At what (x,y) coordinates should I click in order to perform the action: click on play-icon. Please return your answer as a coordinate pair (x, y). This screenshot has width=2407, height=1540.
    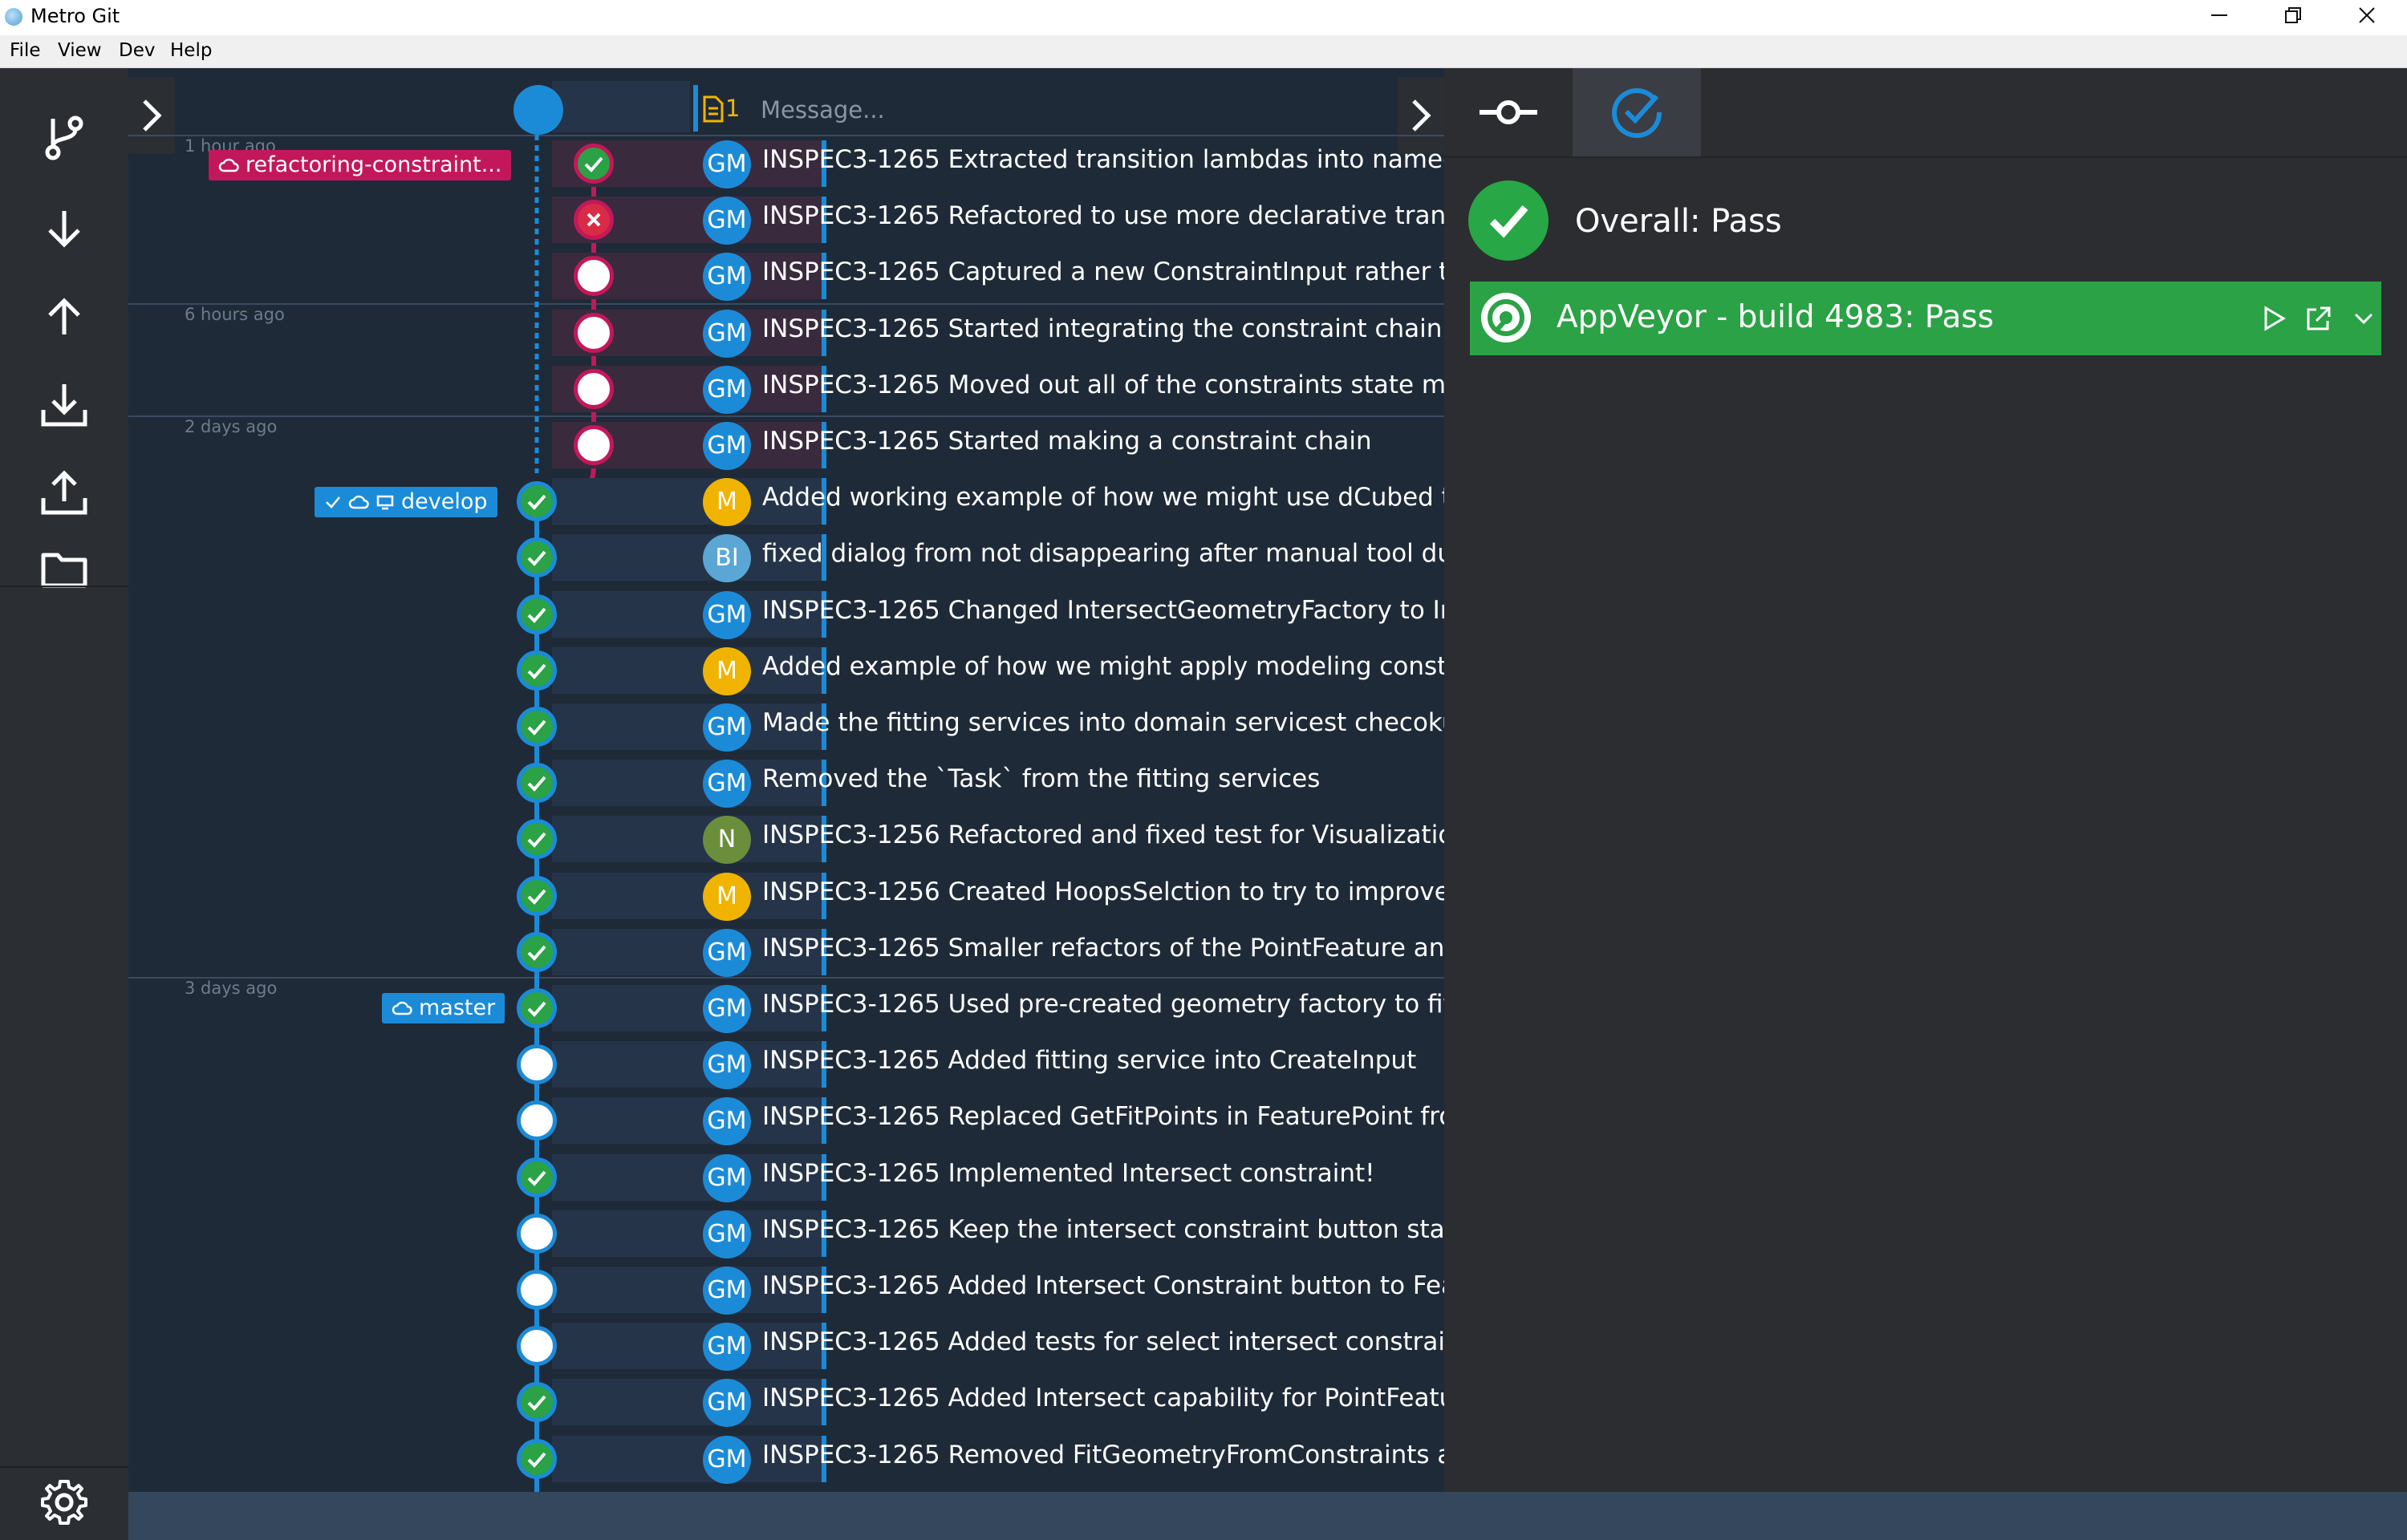
    Looking at the image, I should click on (2275, 318).